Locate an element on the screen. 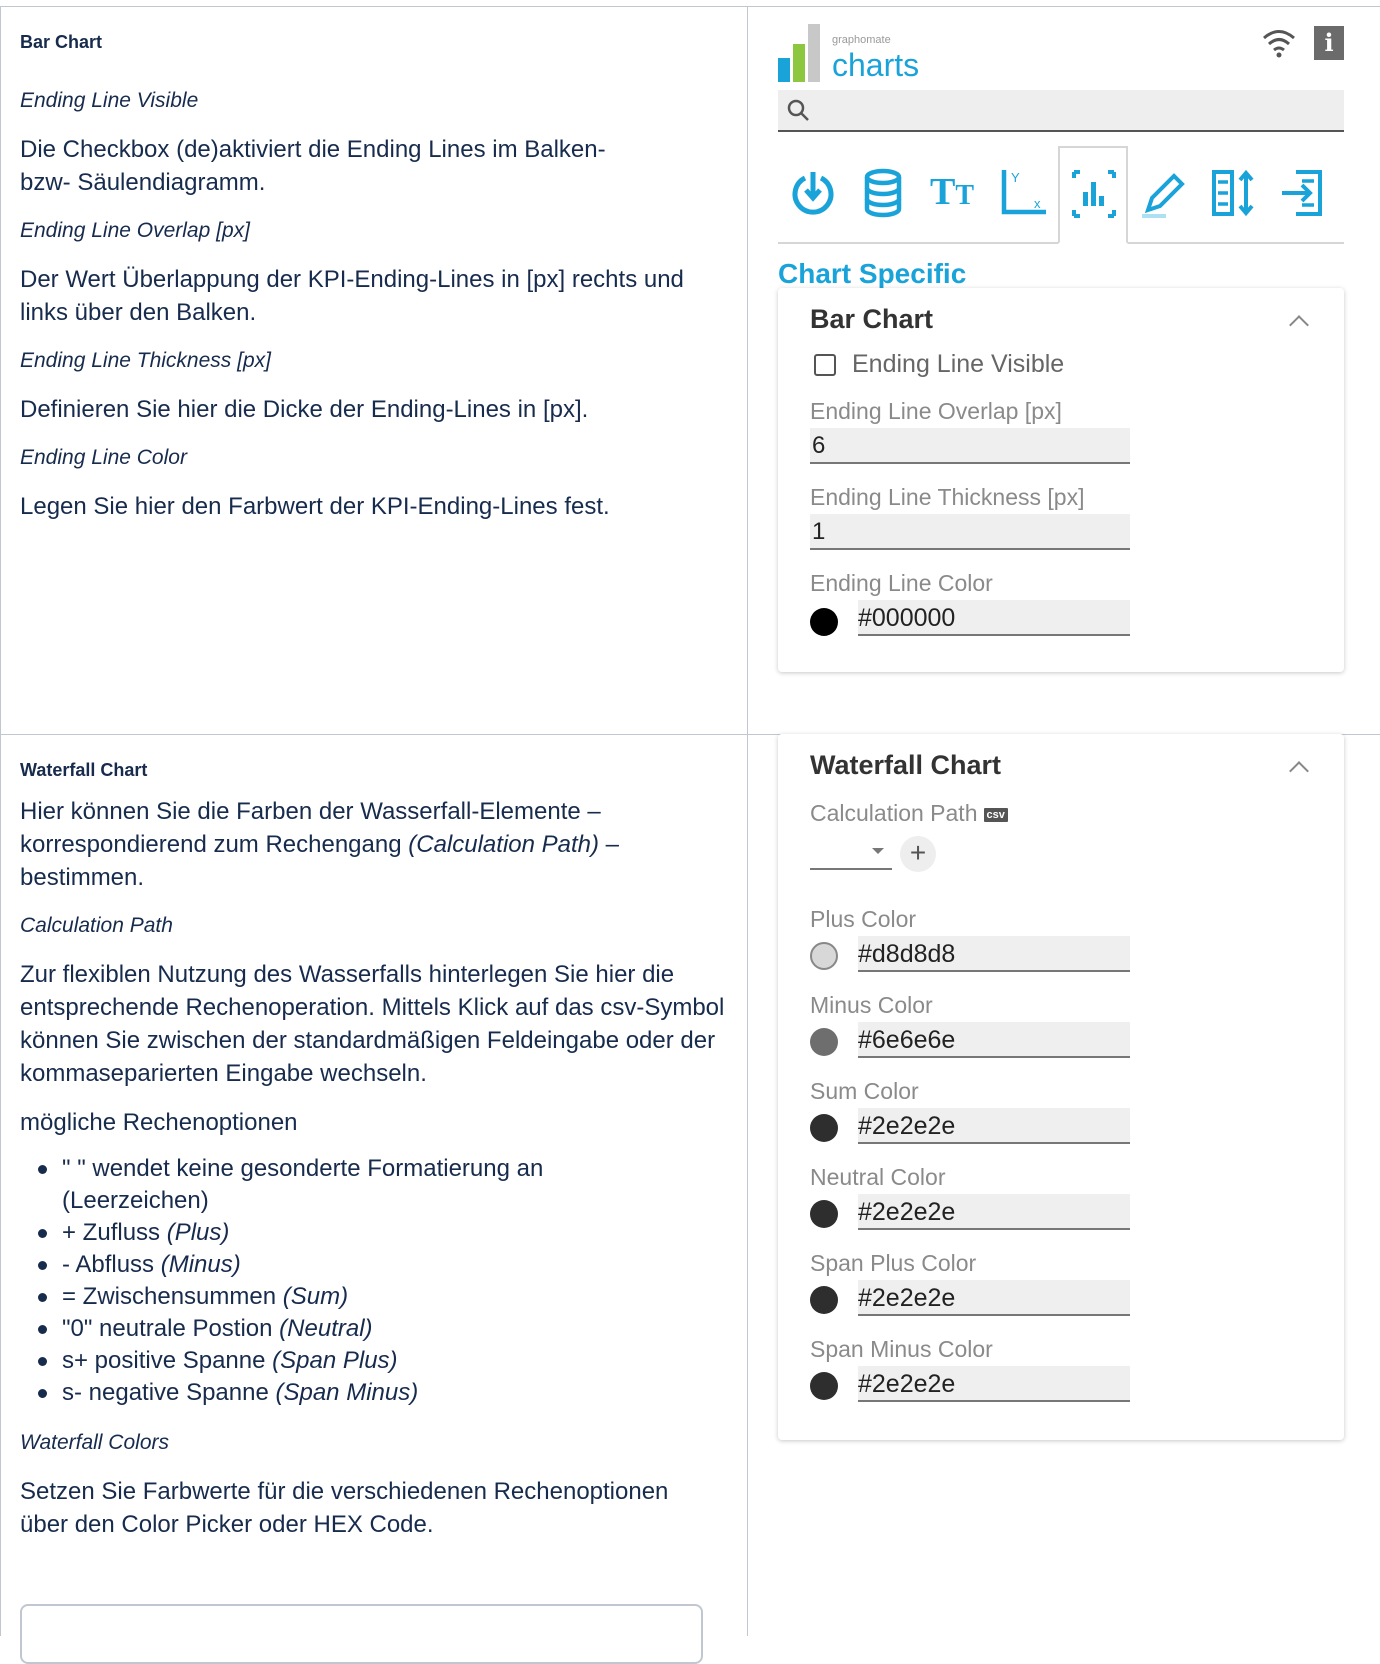 The height and width of the screenshot is (1664, 1380). field-label: Ending Line Overlap [px] is located at coordinates (936, 411).